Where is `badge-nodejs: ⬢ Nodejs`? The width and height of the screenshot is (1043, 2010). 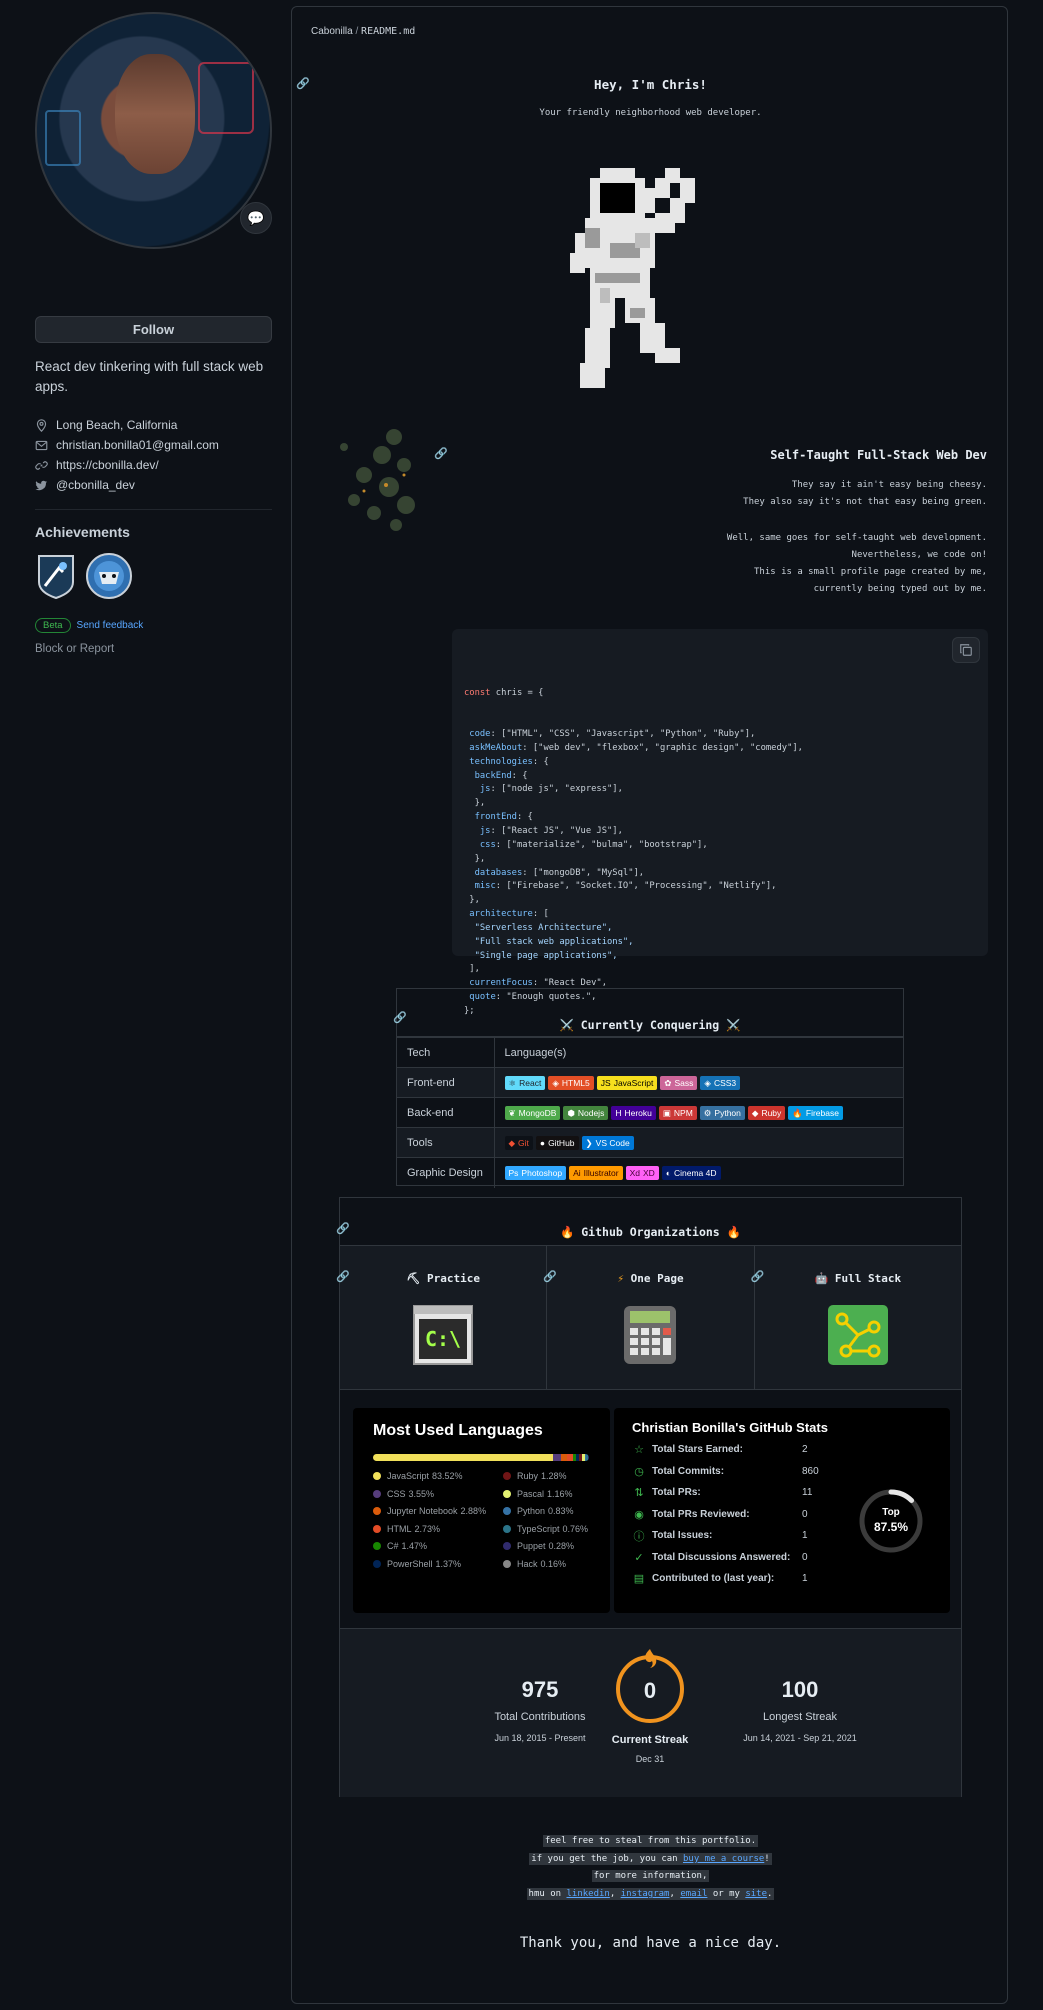
badge-nodejs: ⬢ Nodejs is located at coordinates (586, 1112).